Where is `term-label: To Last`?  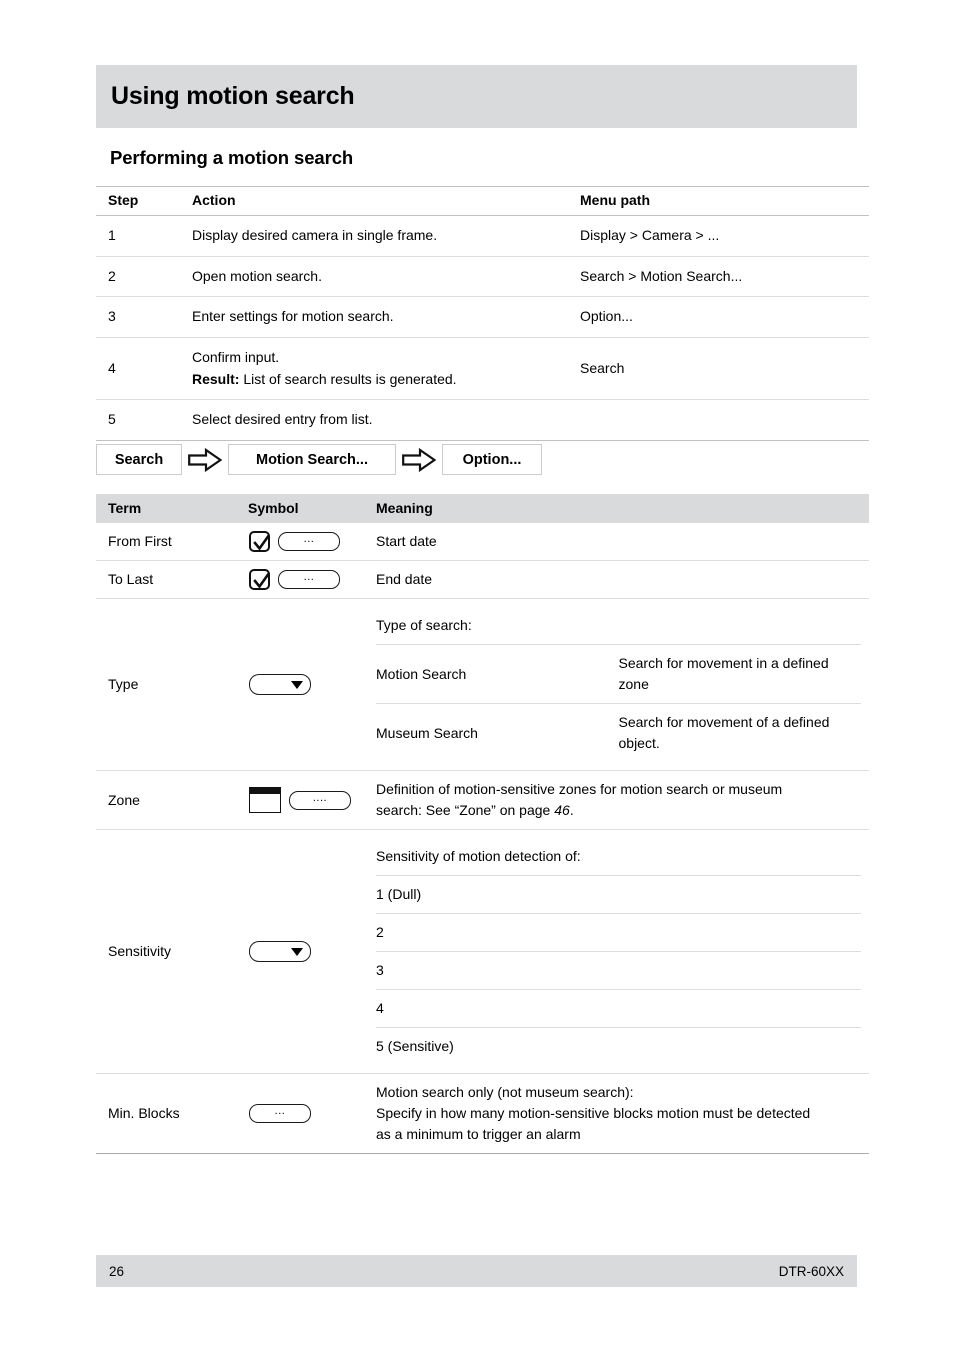
term-label: To Last is located at coordinates (172, 579).